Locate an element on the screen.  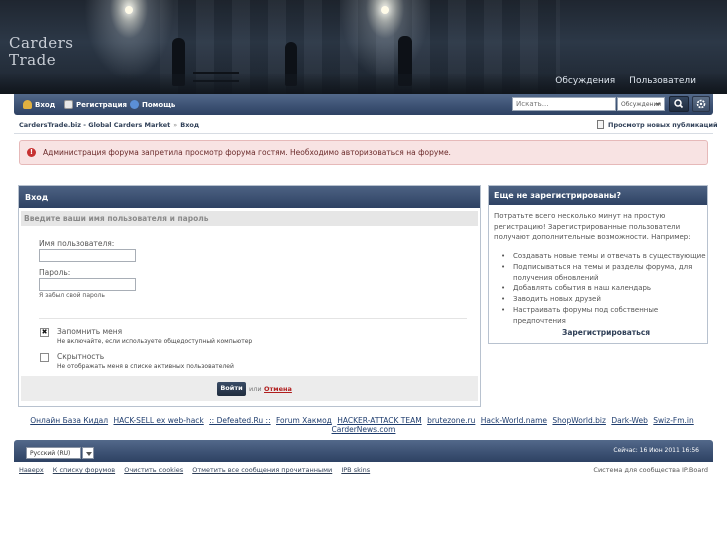
username-field is located at coordinates (87, 255).